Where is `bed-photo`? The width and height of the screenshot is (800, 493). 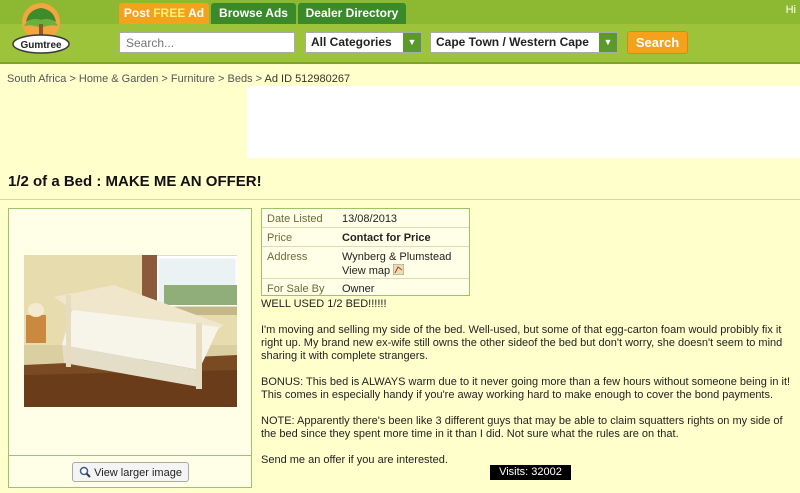
bed-photo is located at coordinates (130, 331).